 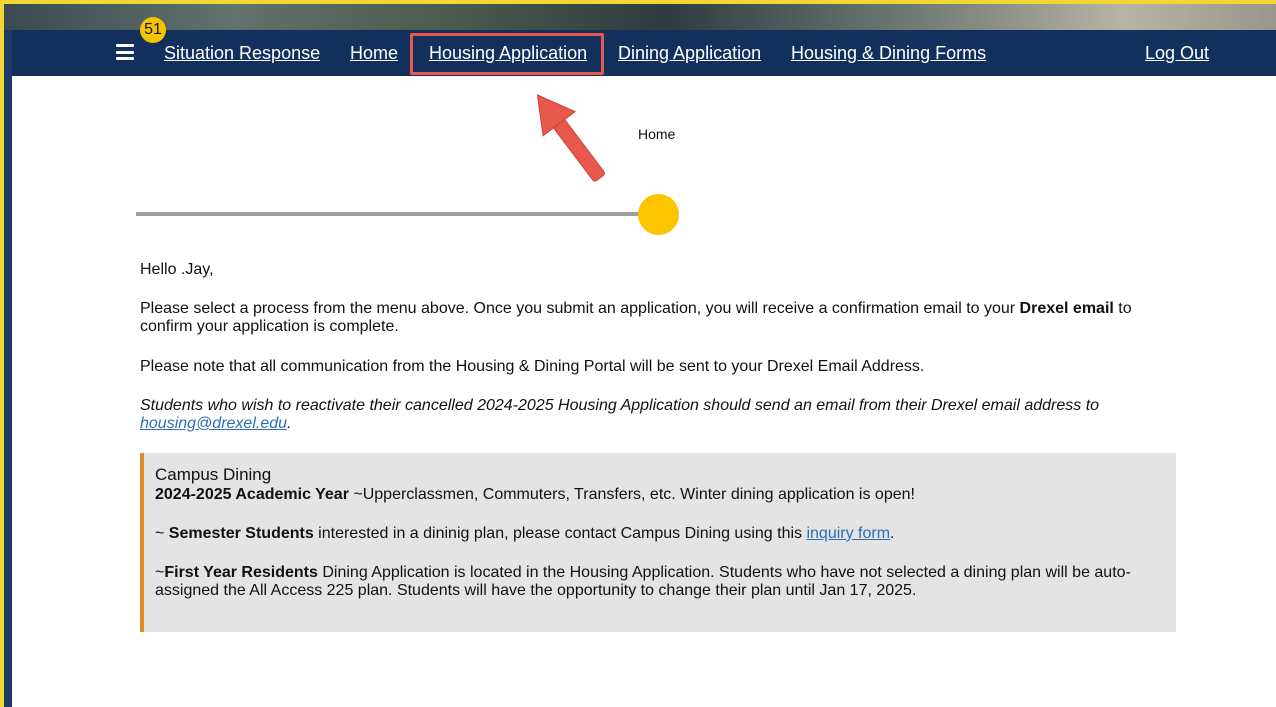 What do you see at coordinates (640, 17) in the screenshot?
I see `header-banner-image` at bounding box center [640, 17].